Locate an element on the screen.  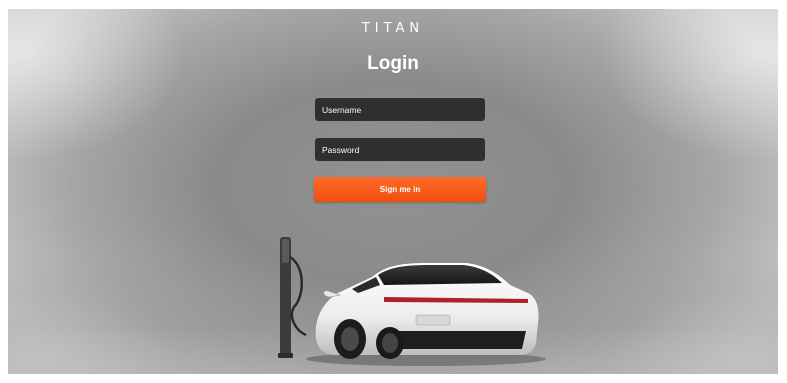
car-icon is located at coordinates (427, 311).